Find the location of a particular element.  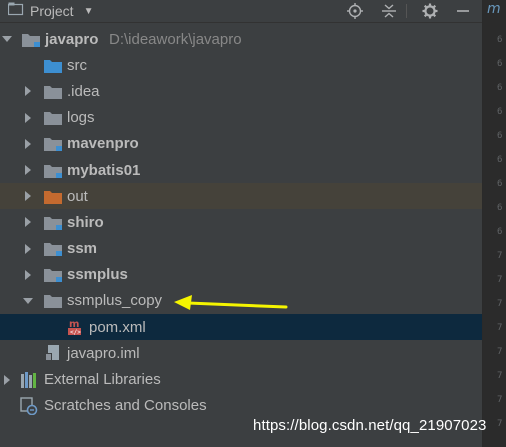

tree-node-label: logs is located at coordinates (81, 118).